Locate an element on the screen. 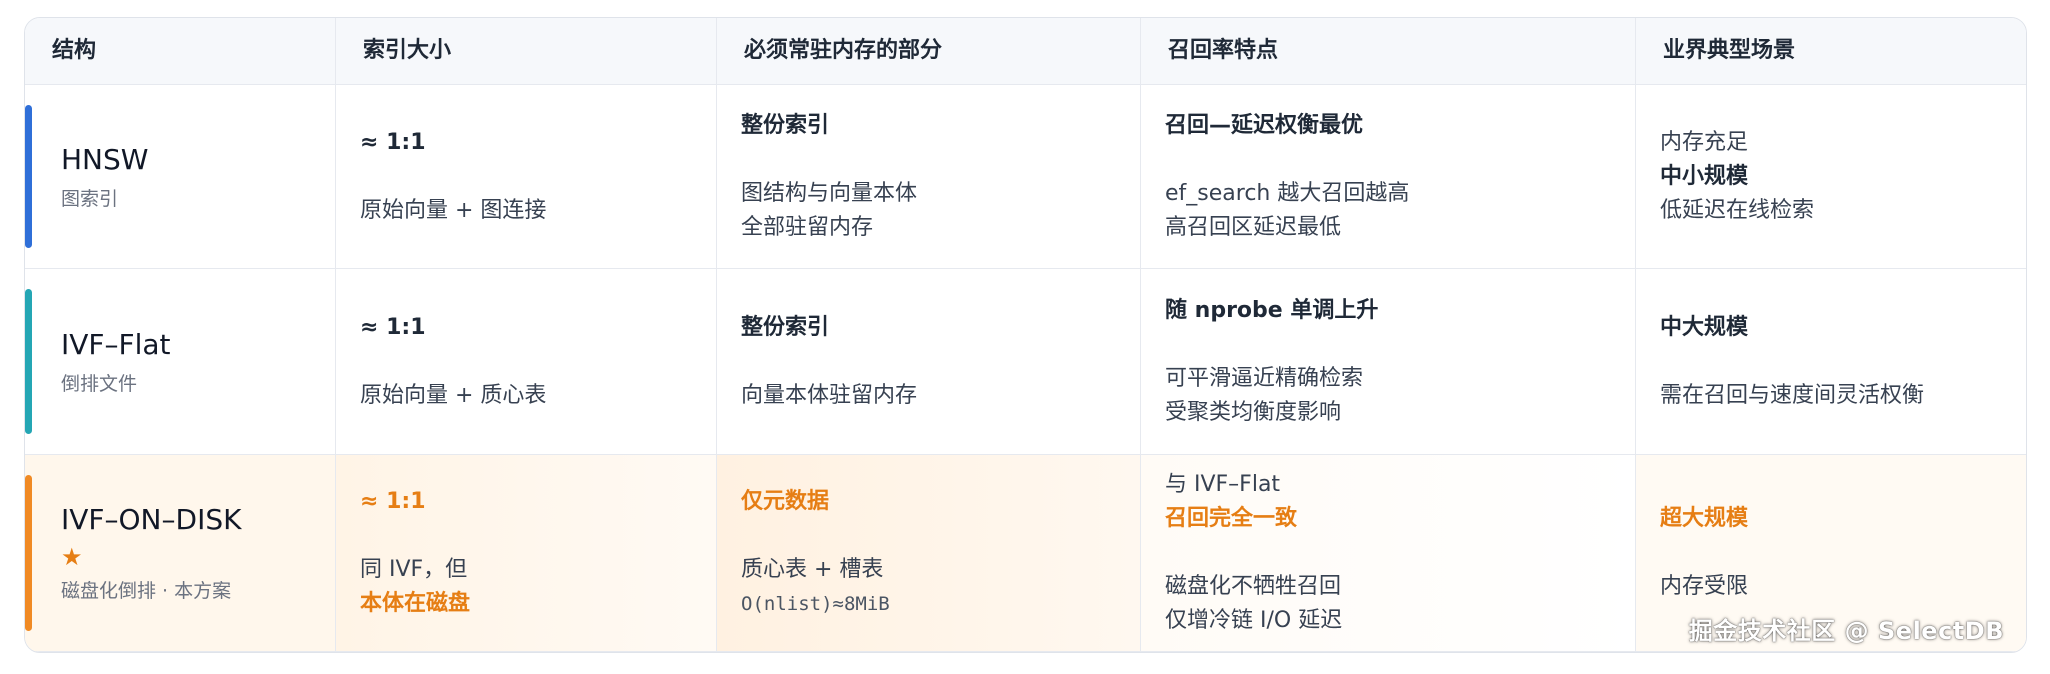 The height and width of the screenshot is (674, 2050). row-ivfdisk-recall: 与 IVF–Flat 召回完全一致 磁盘化不牺牲召回 仅增冷链 I/O 延迟 is located at coordinates (1388, 553).